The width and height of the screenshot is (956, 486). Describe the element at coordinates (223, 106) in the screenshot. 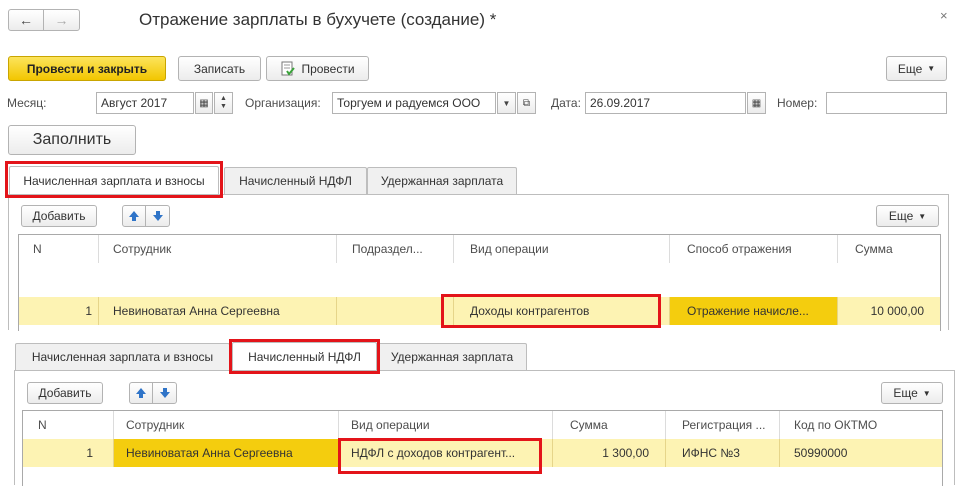

I see `spin-down-icon: ▼` at that location.